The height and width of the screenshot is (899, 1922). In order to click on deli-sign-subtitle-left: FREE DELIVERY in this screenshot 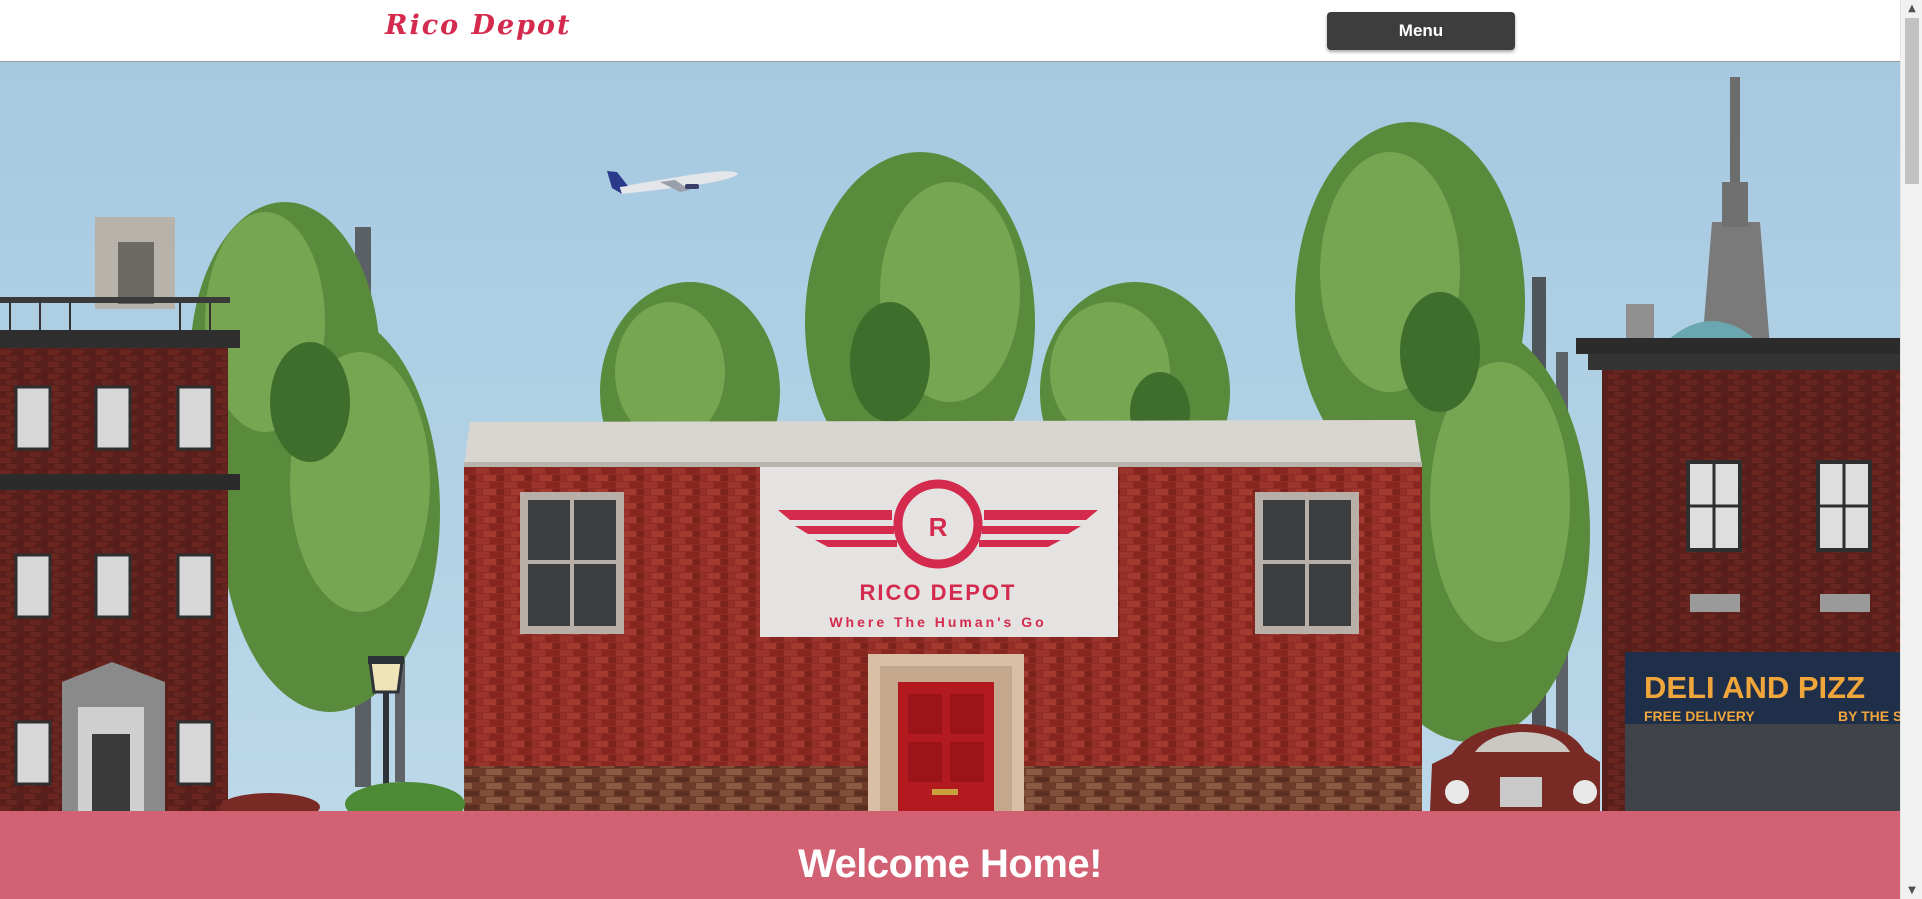, I will do `click(1699, 716)`.